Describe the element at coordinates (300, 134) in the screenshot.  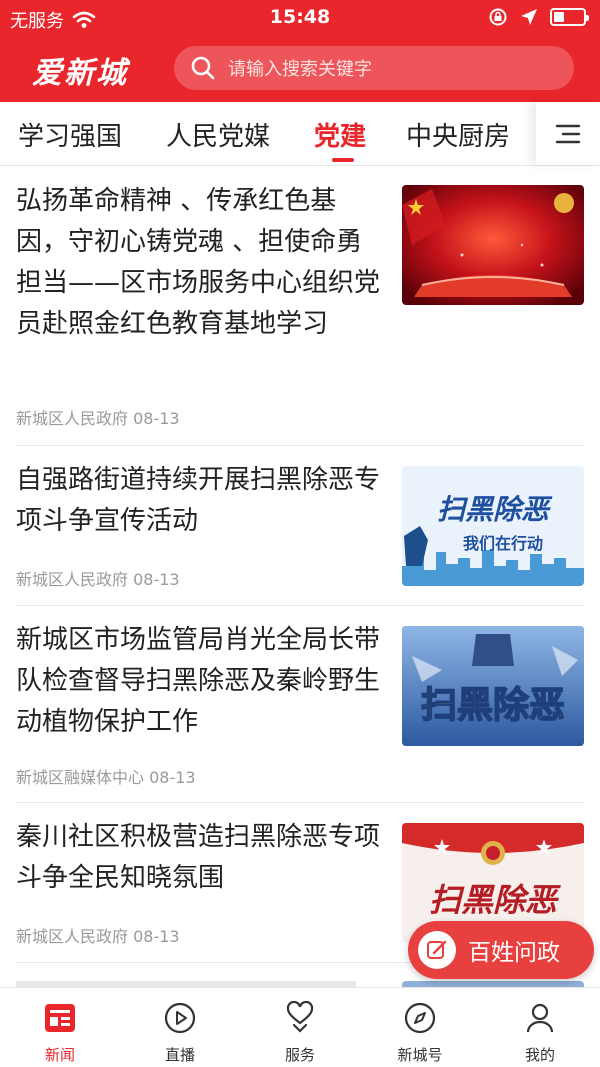
I see `channel-tabs: 学习强国 人民党媒 党建 中央厨房` at that location.